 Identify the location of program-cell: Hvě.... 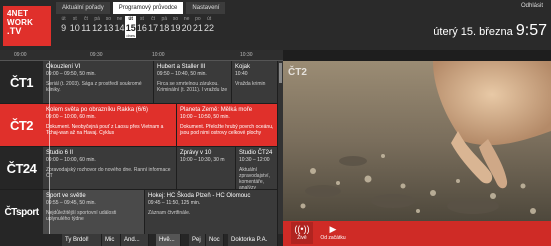
(168, 240).